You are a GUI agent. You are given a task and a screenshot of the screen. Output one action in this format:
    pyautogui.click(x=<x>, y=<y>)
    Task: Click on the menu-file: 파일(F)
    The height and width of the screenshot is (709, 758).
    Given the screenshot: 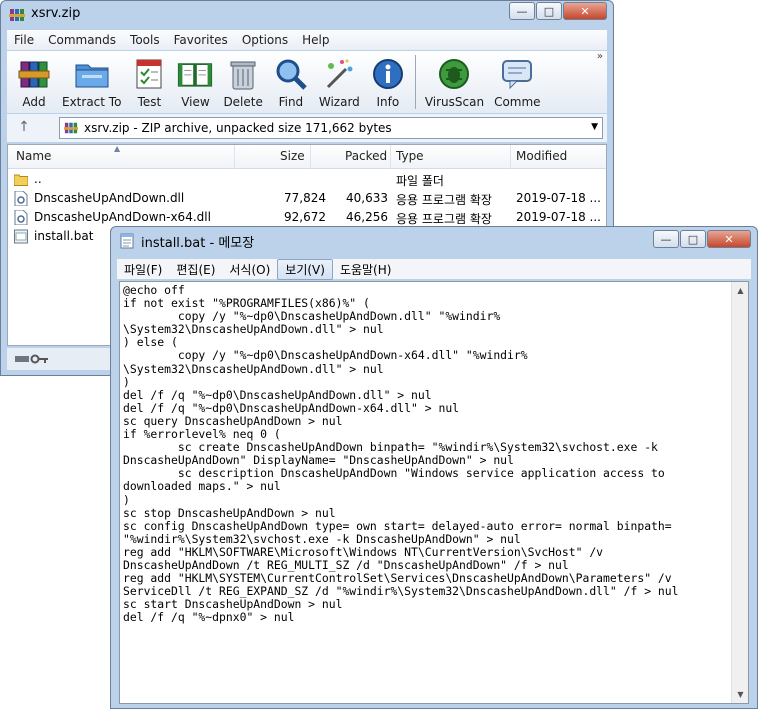 What is the action you would take?
    pyautogui.click(x=143, y=269)
    